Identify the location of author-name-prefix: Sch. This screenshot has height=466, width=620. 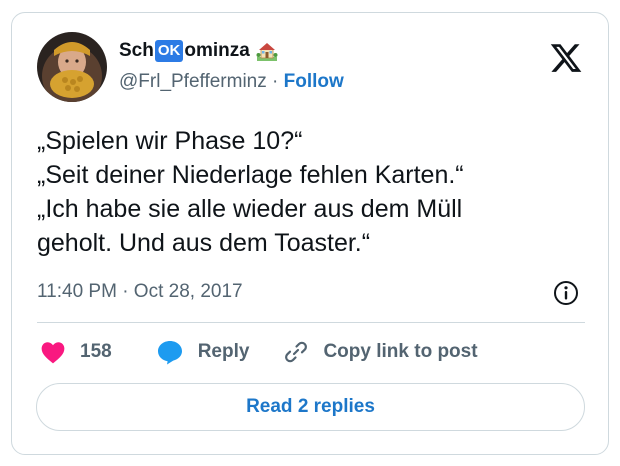
(136, 50).